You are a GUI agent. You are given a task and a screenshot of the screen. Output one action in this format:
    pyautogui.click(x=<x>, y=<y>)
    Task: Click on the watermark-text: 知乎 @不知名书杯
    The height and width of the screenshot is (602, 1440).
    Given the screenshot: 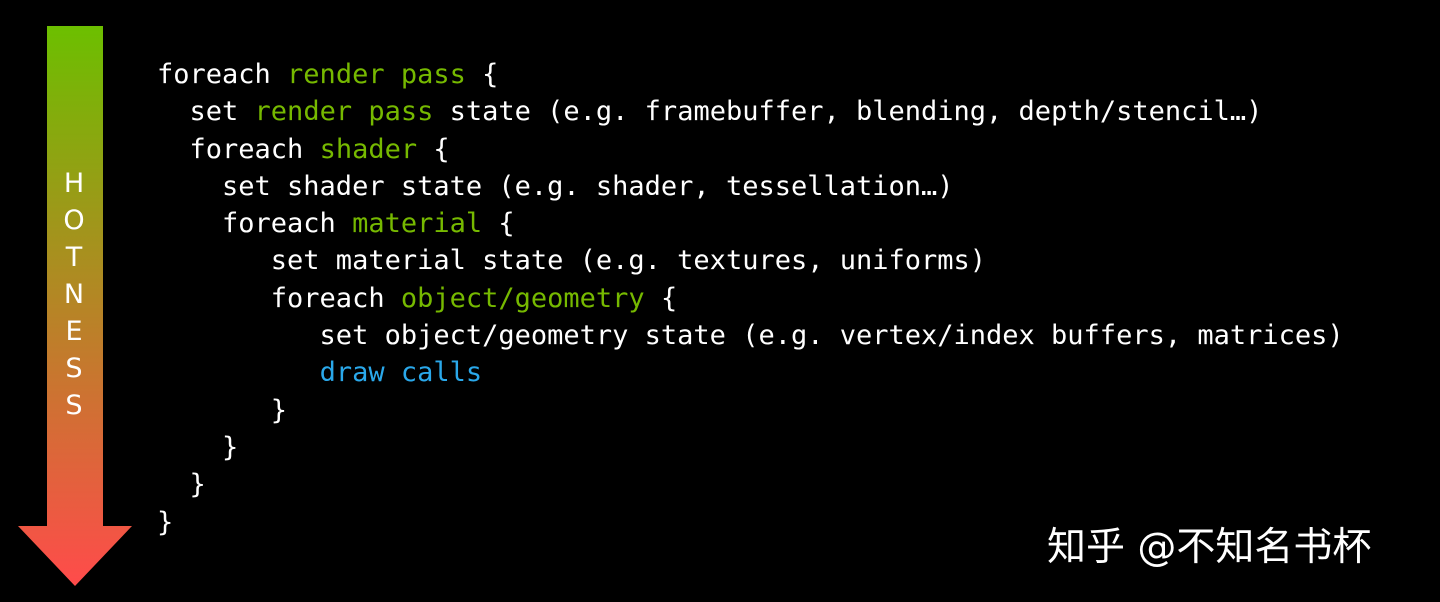 What is the action you would take?
    pyautogui.click(x=1209, y=547)
    